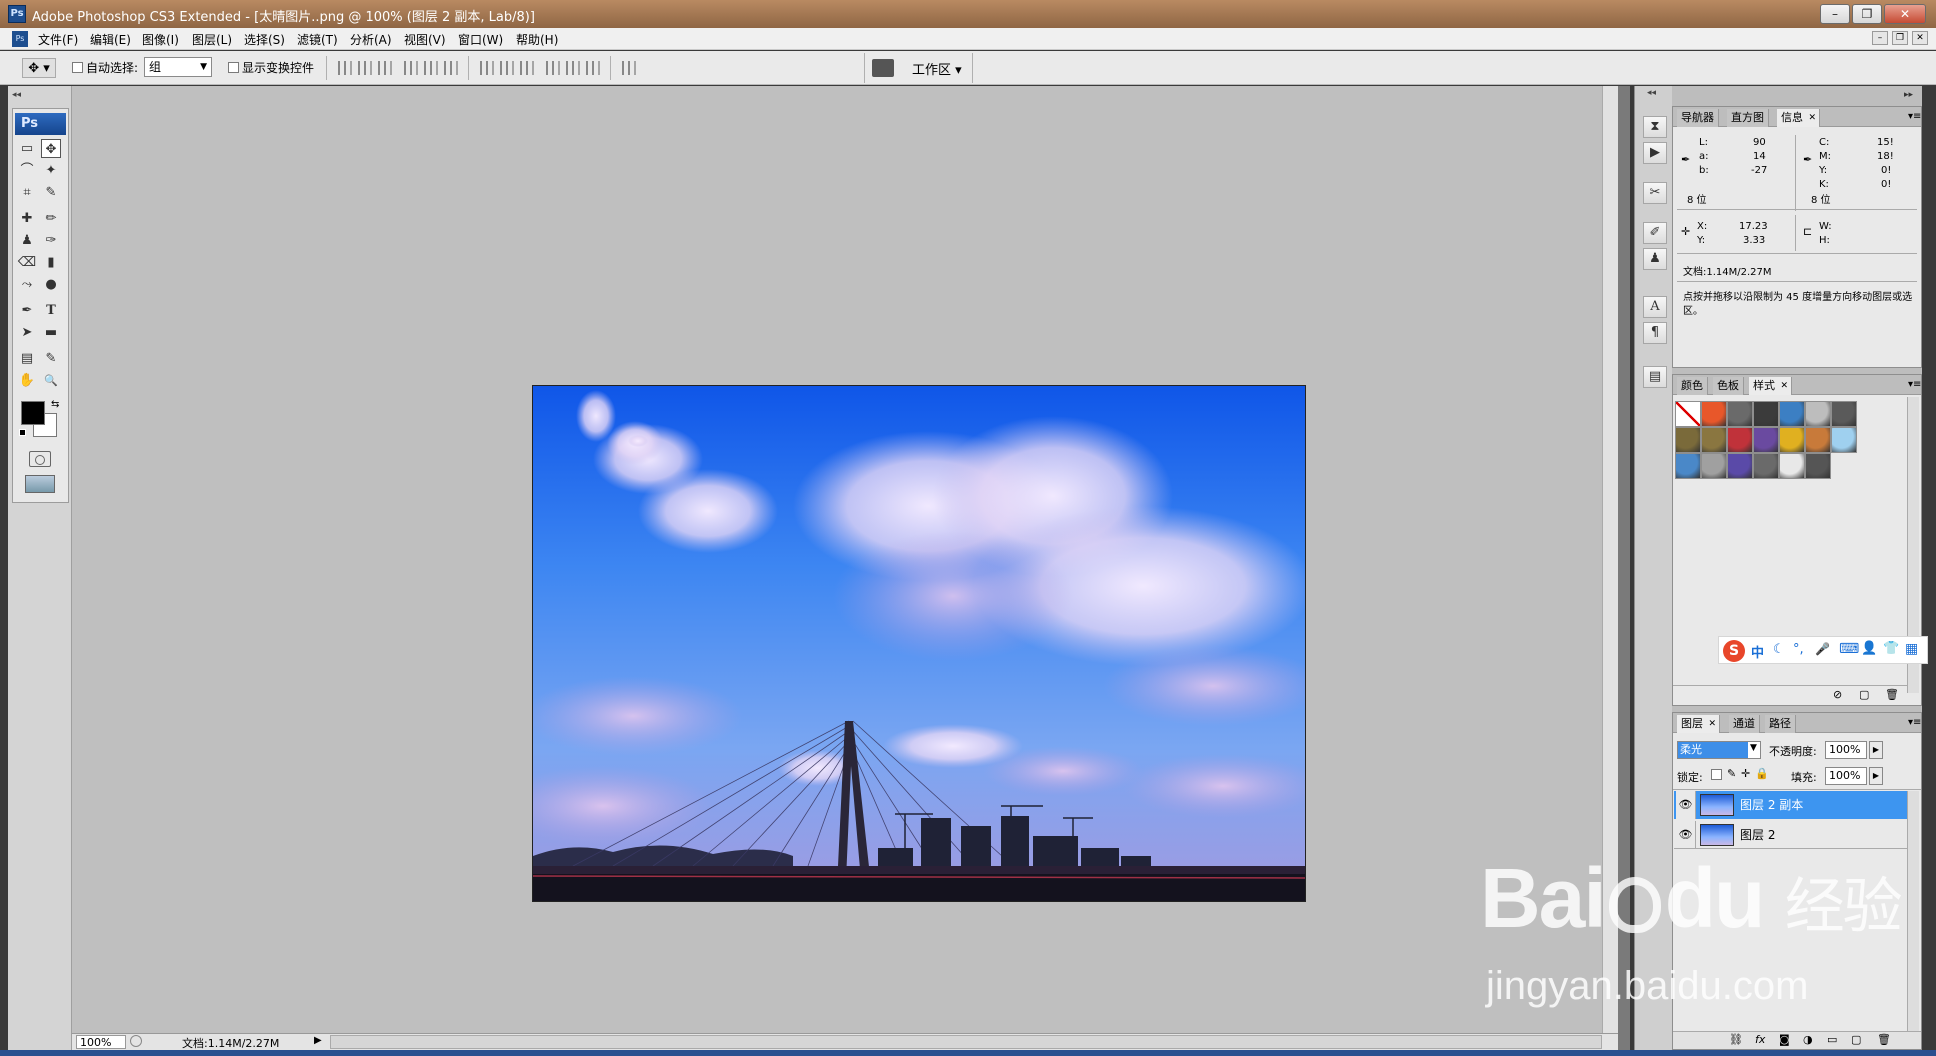 The width and height of the screenshot is (1936, 1056). What do you see at coordinates (1686, 805) in the screenshot?
I see `visibility-eye-icon: 👁` at bounding box center [1686, 805].